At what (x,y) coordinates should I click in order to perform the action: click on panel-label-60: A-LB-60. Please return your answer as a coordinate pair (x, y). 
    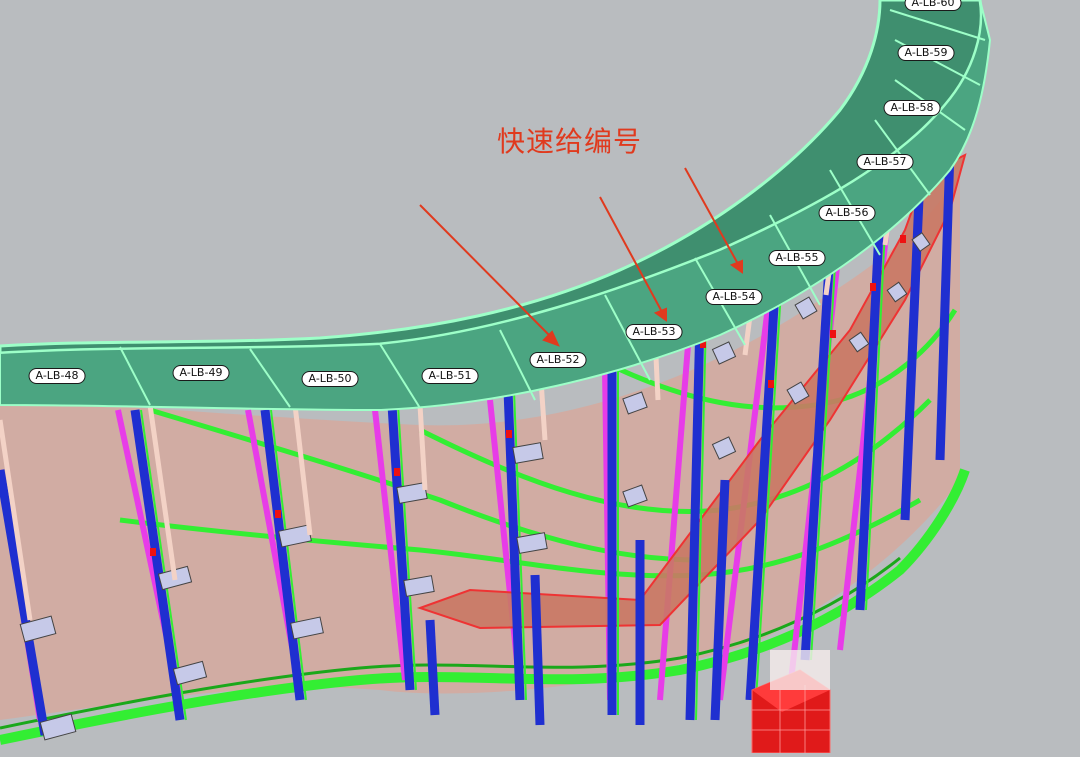
    Looking at the image, I should click on (933, 5).